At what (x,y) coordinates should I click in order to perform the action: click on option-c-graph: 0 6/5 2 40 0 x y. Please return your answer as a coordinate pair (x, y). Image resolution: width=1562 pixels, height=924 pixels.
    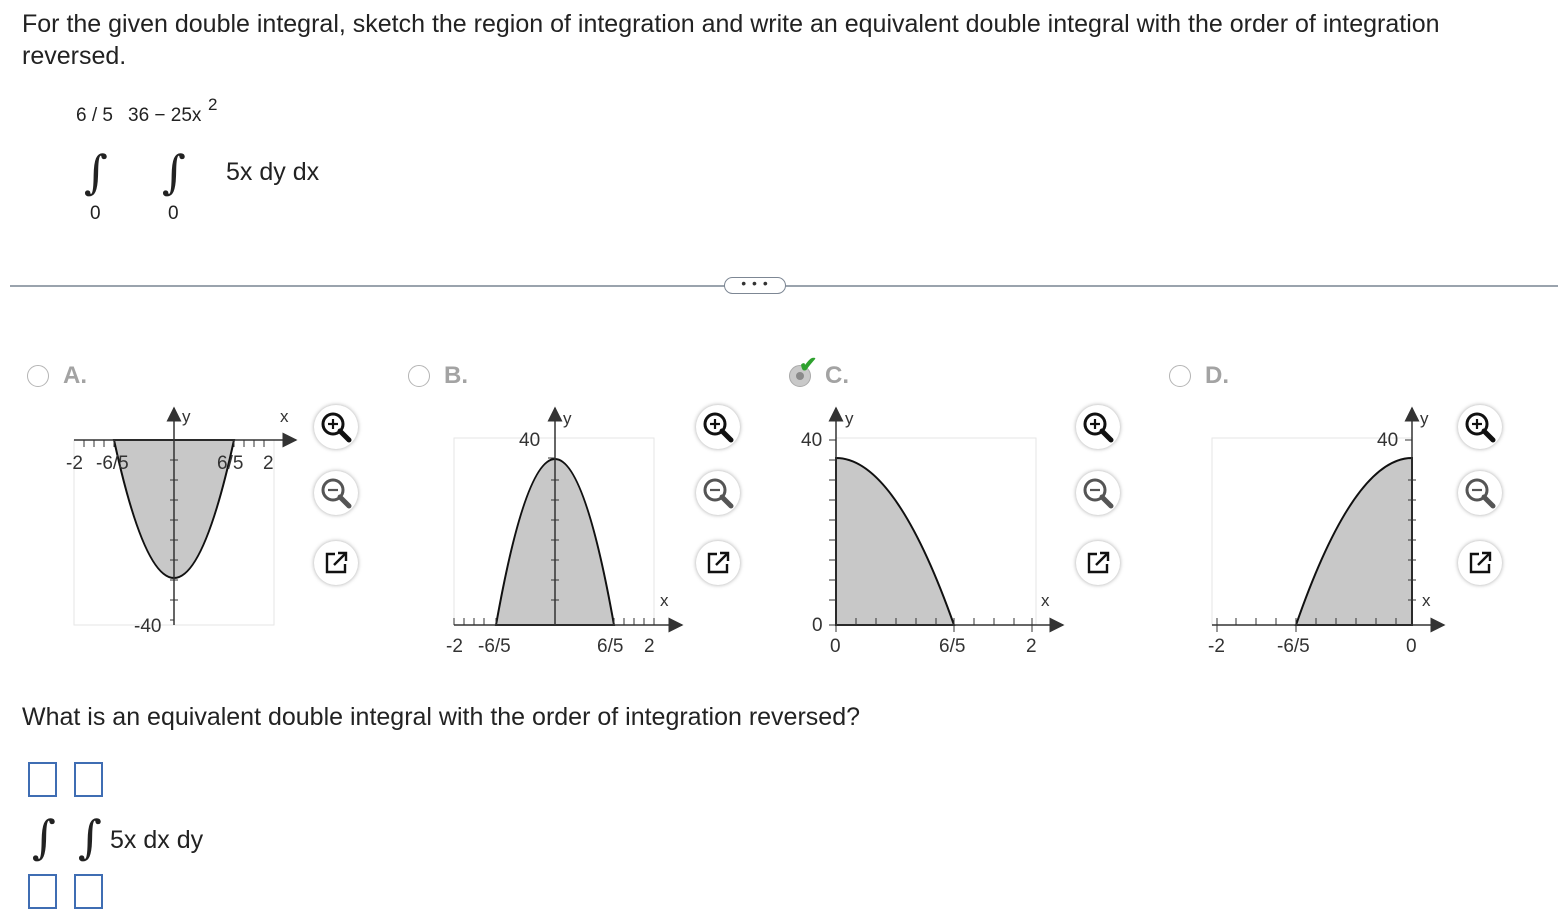
    Looking at the image, I should click on (933, 531).